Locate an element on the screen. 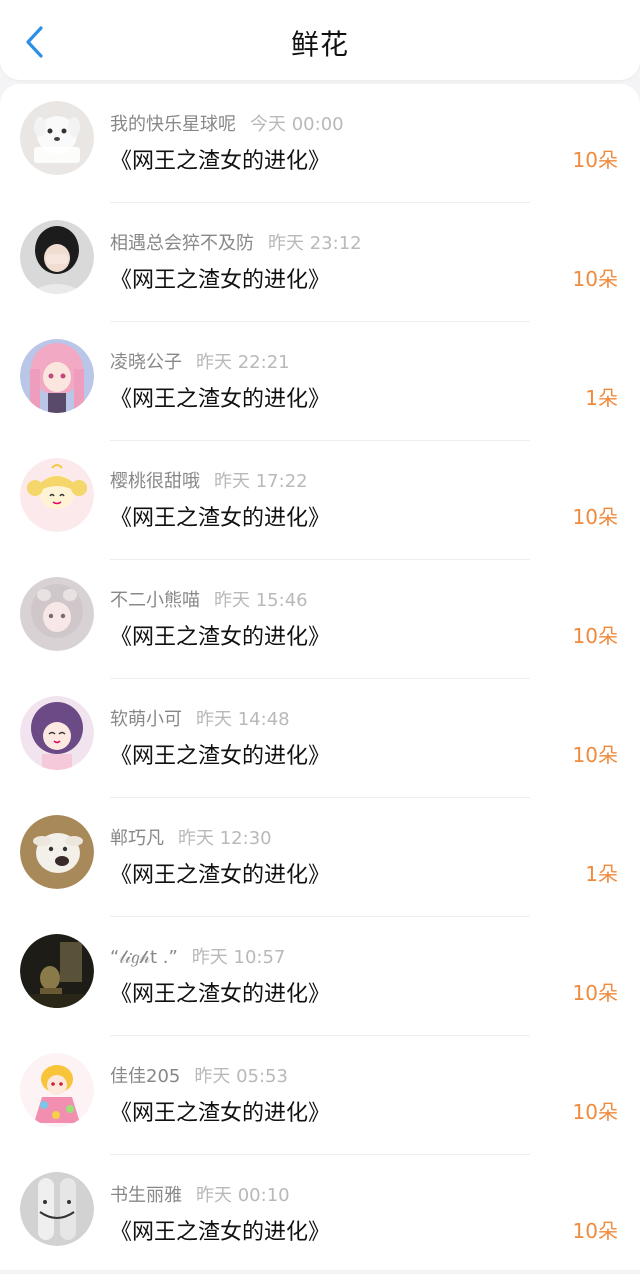 The height and width of the screenshot is (1274, 640). item-meta: “𝓁𝒾𝑔𝒽t .” 昨天 10:57 is located at coordinates (197, 956).